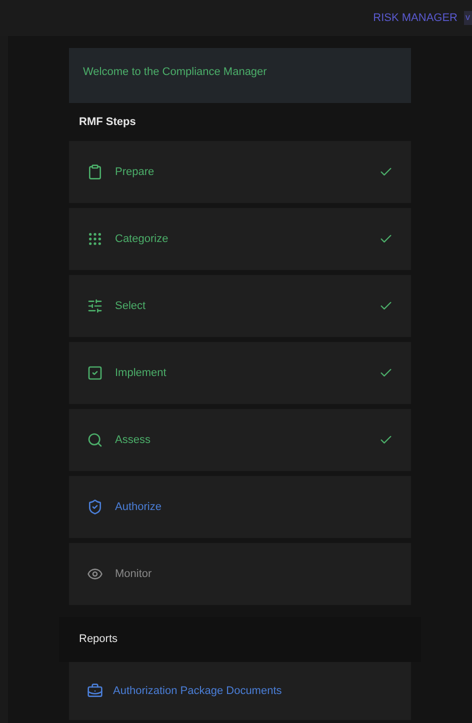  What do you see at coordinates (95, 440) in the screenshot?
I see `search-icon` at bounding box center [95, 440].